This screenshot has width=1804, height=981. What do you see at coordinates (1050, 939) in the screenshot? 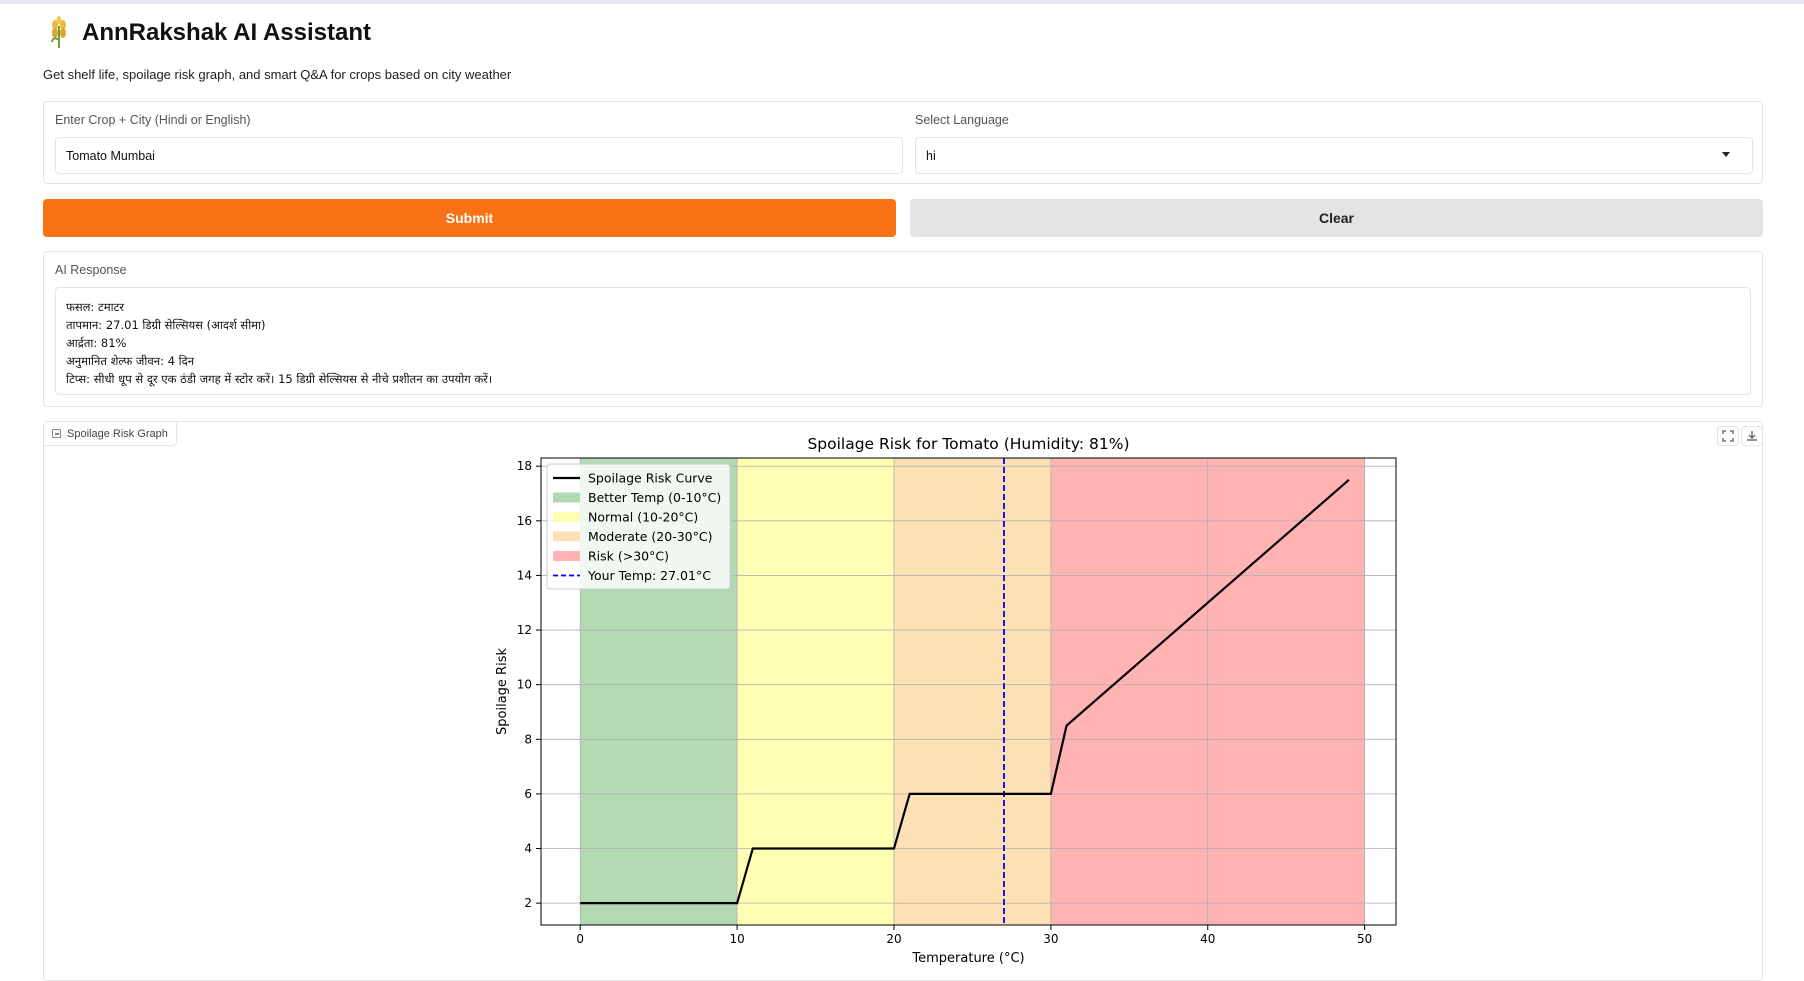
I see `x-tick-label-30: 30` at bounding box center [1050, 939].